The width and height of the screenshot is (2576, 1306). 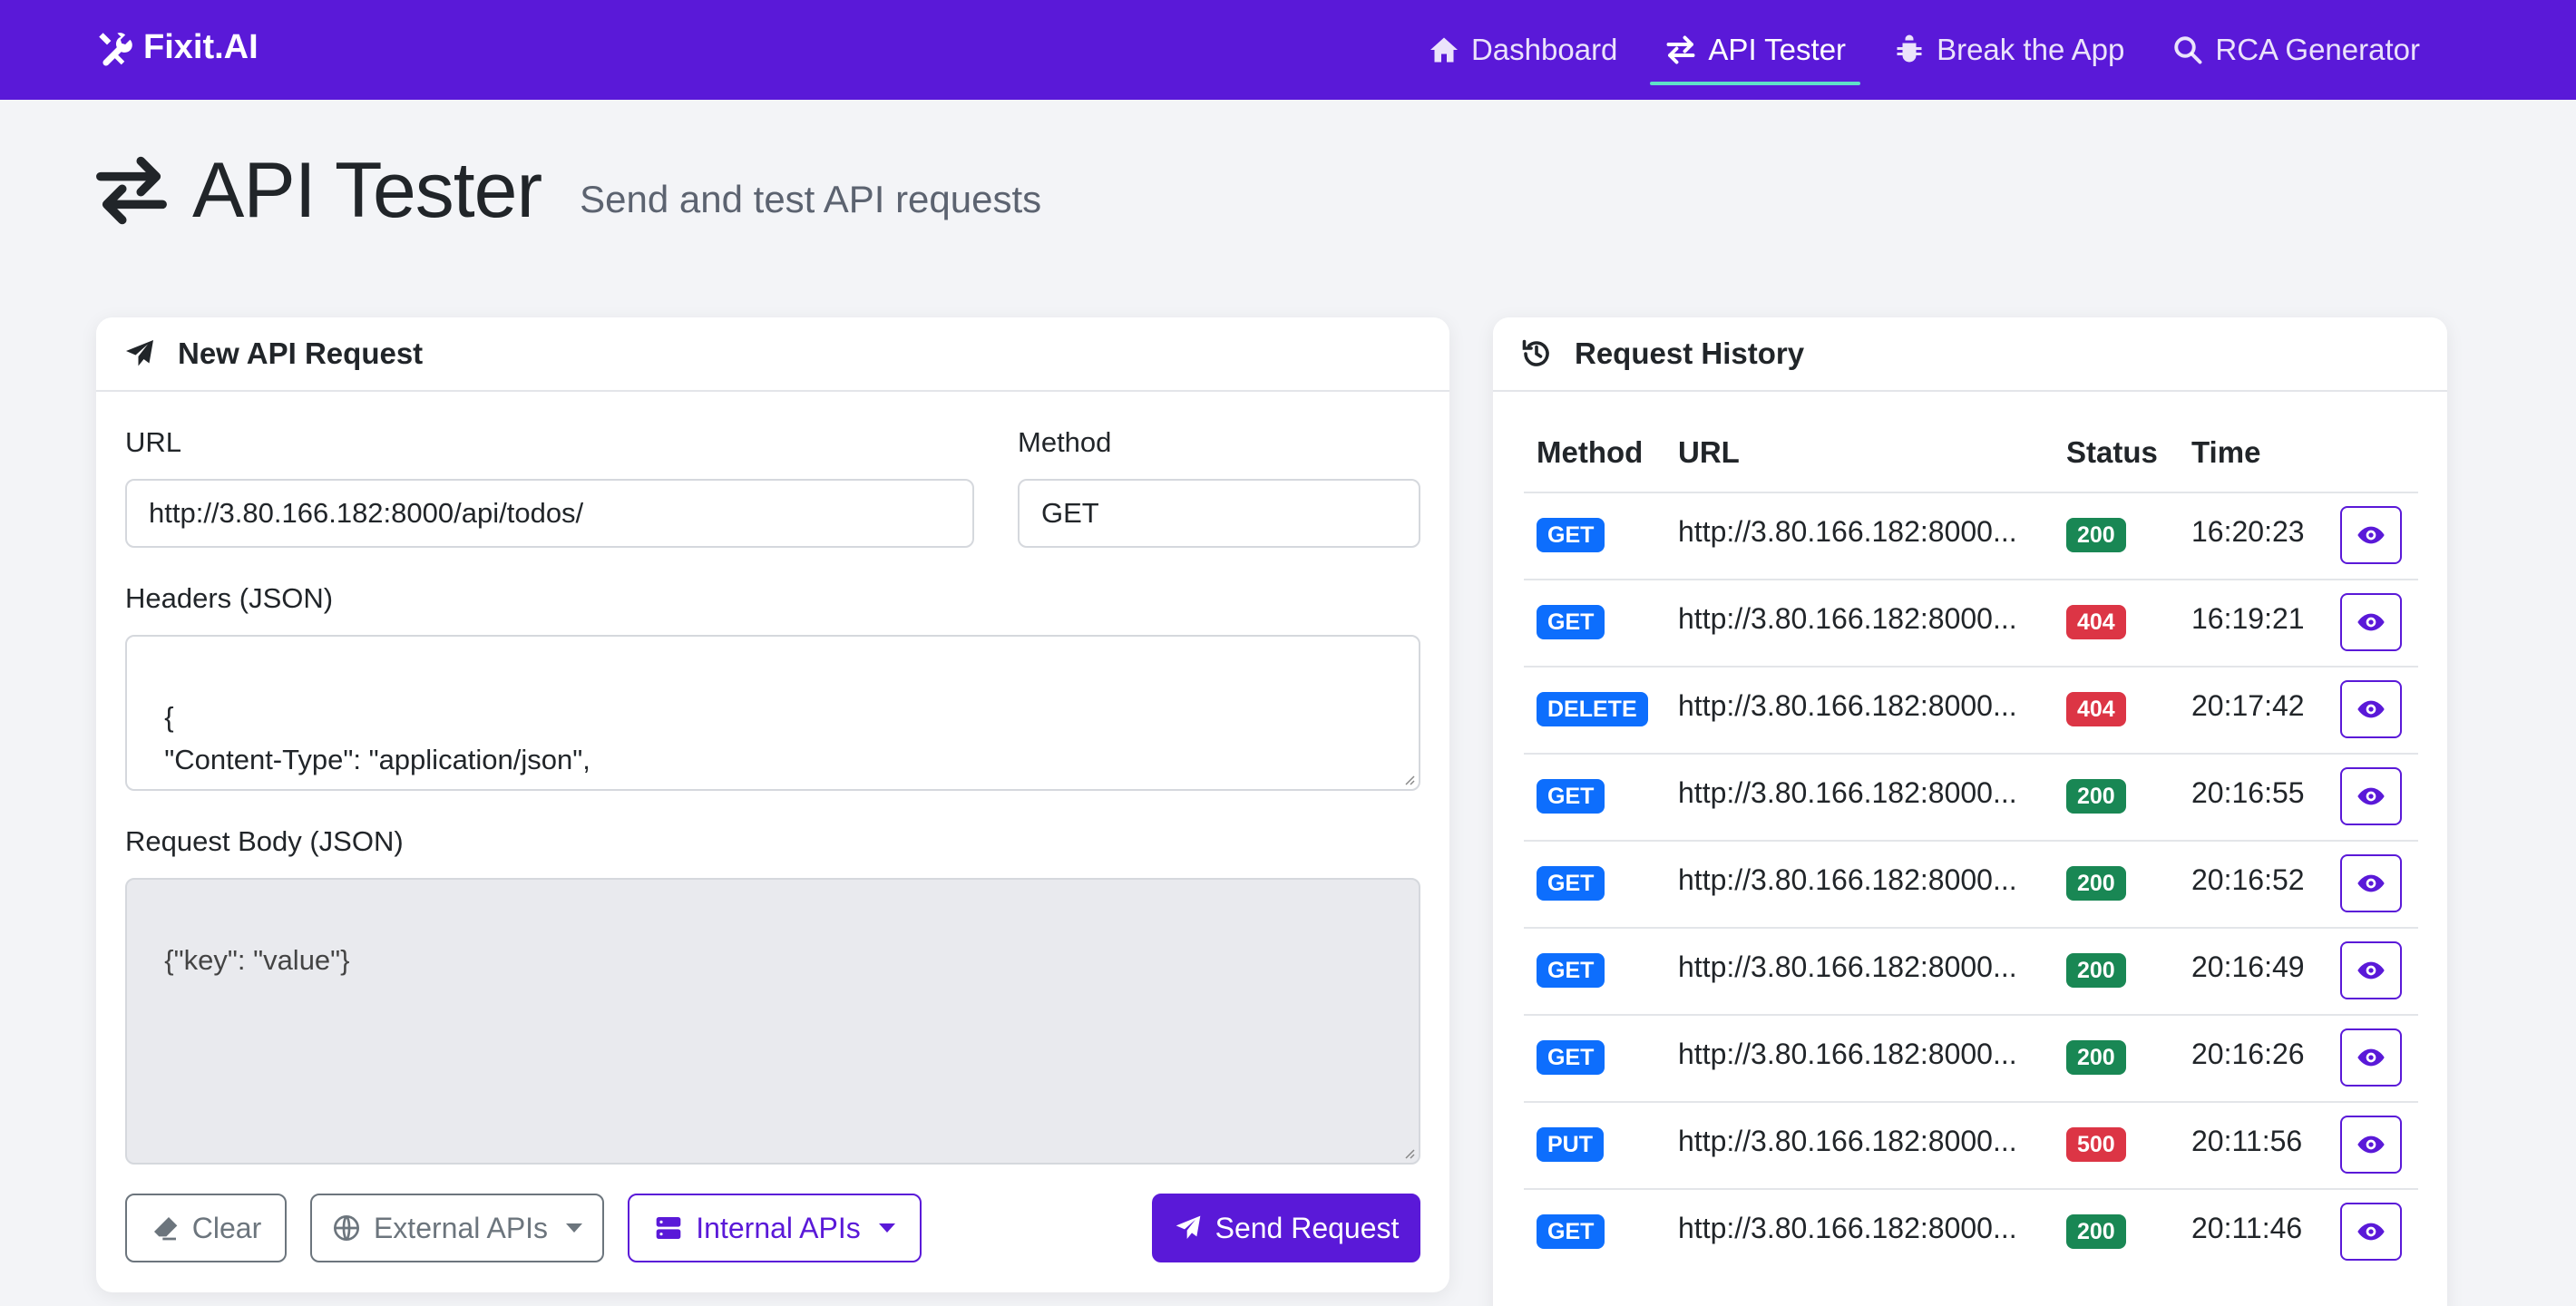 I want to click on status-badge: 500, so click(x=2096, y=1144).